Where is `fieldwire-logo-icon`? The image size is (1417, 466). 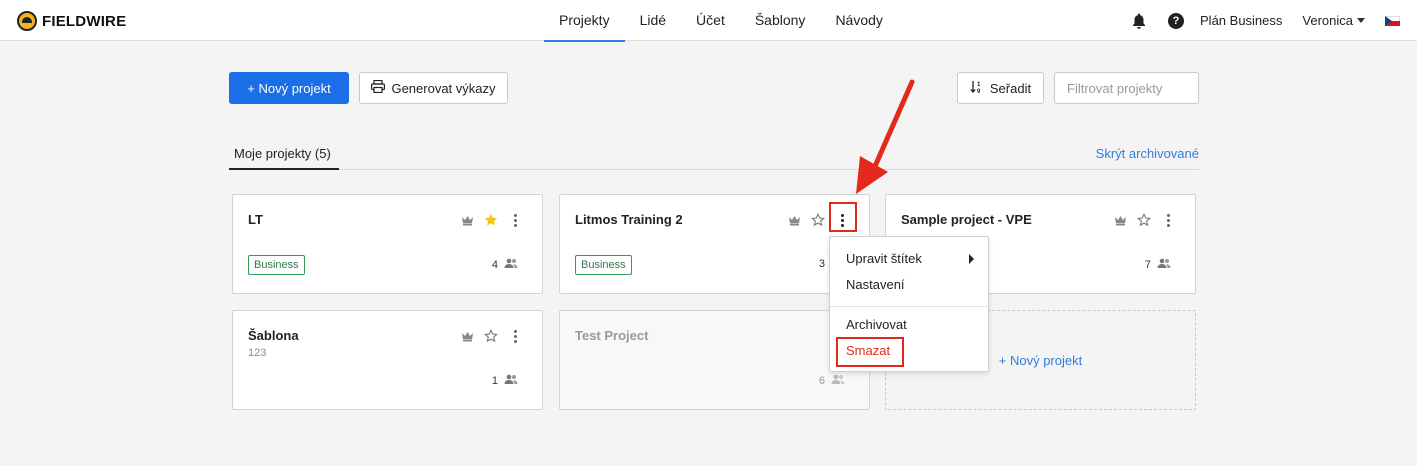
fieldwire-logo-icon is located at coordinates (27, 21).